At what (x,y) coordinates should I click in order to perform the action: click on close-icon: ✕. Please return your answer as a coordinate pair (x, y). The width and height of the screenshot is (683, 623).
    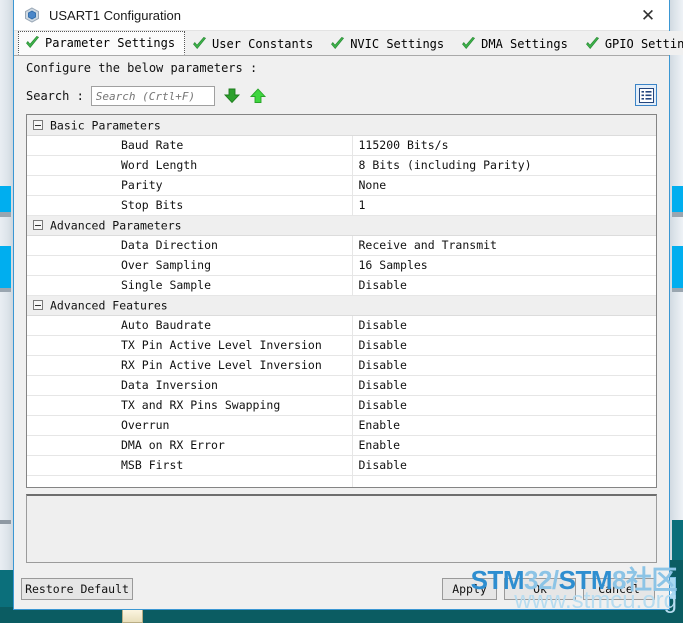
    Looking at the image, I should click on (648, 16).